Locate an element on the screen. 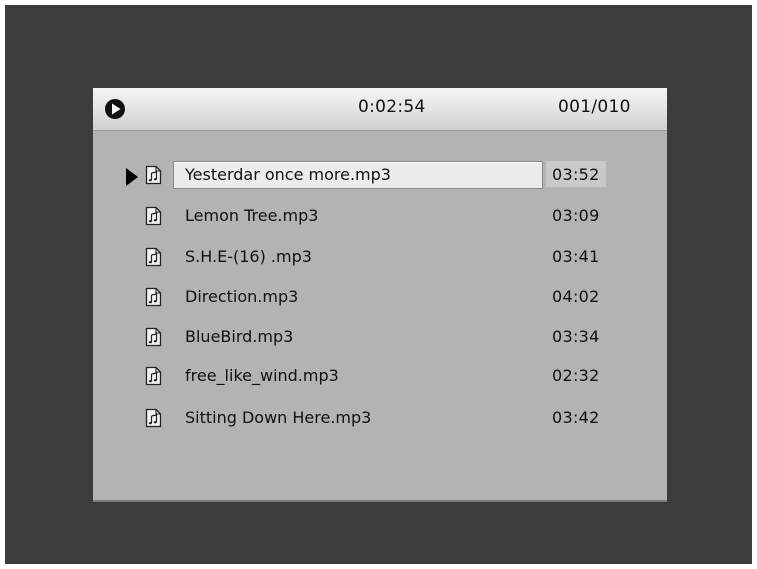 The height and width of the screenshot is (569, 757). track-name: Sitting Down Here.mp3 is located at coordinates (278, 417).